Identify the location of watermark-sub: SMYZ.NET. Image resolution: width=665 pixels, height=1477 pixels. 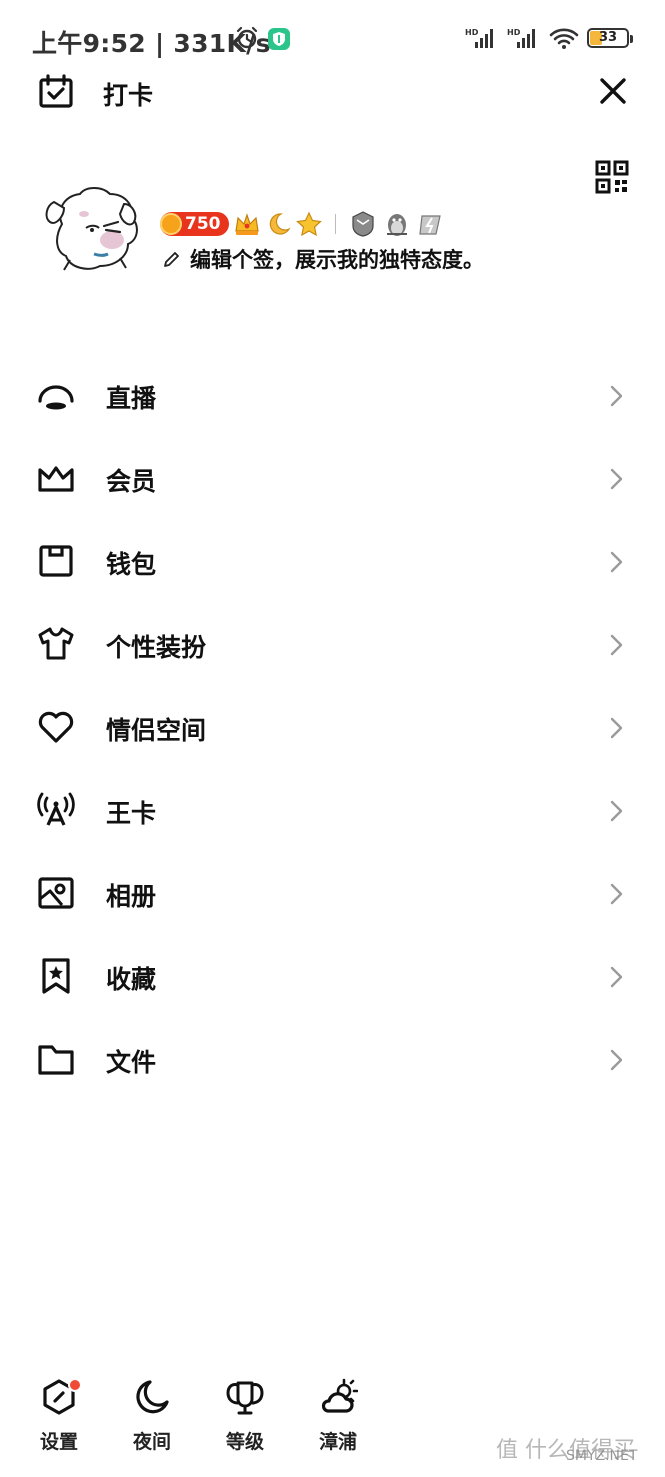
(602, 1456).